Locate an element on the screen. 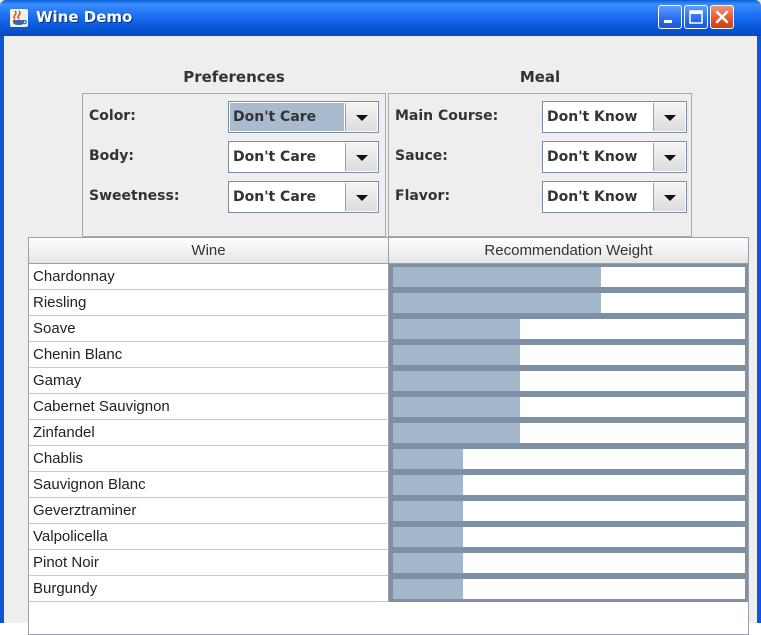  body-select: Don't Care is located at coordinates (303, 157).